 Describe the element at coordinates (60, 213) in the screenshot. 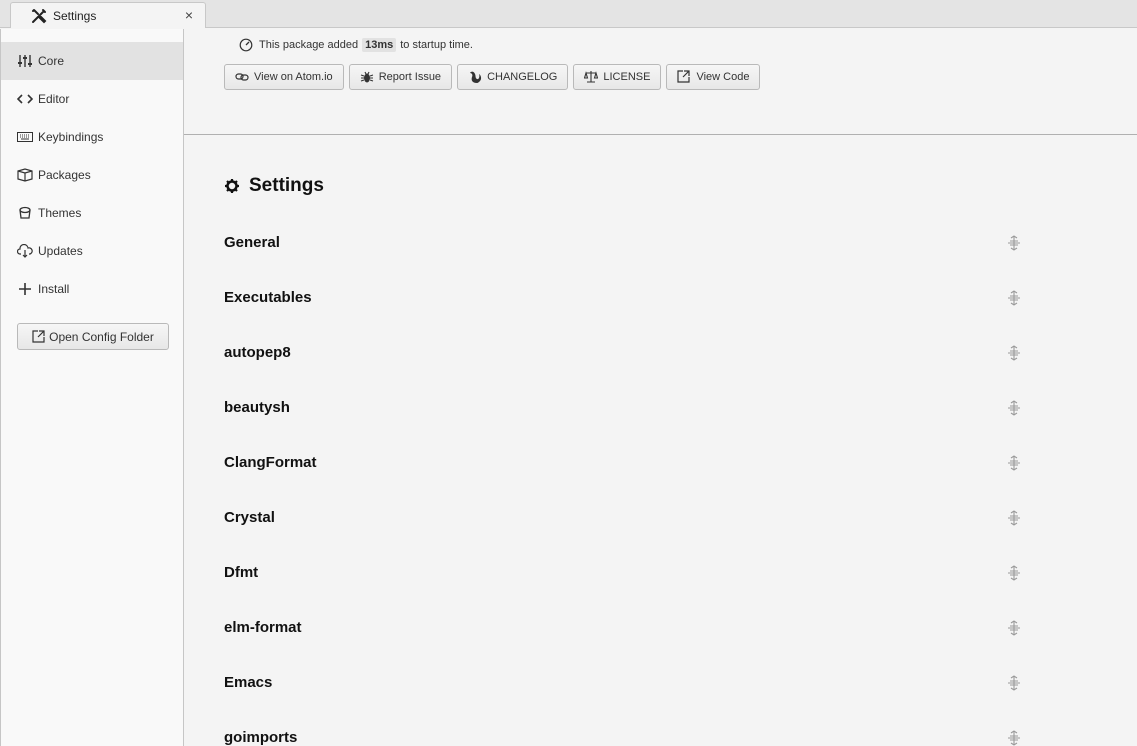

I see `sidebar-item-label: Themes` at that location.